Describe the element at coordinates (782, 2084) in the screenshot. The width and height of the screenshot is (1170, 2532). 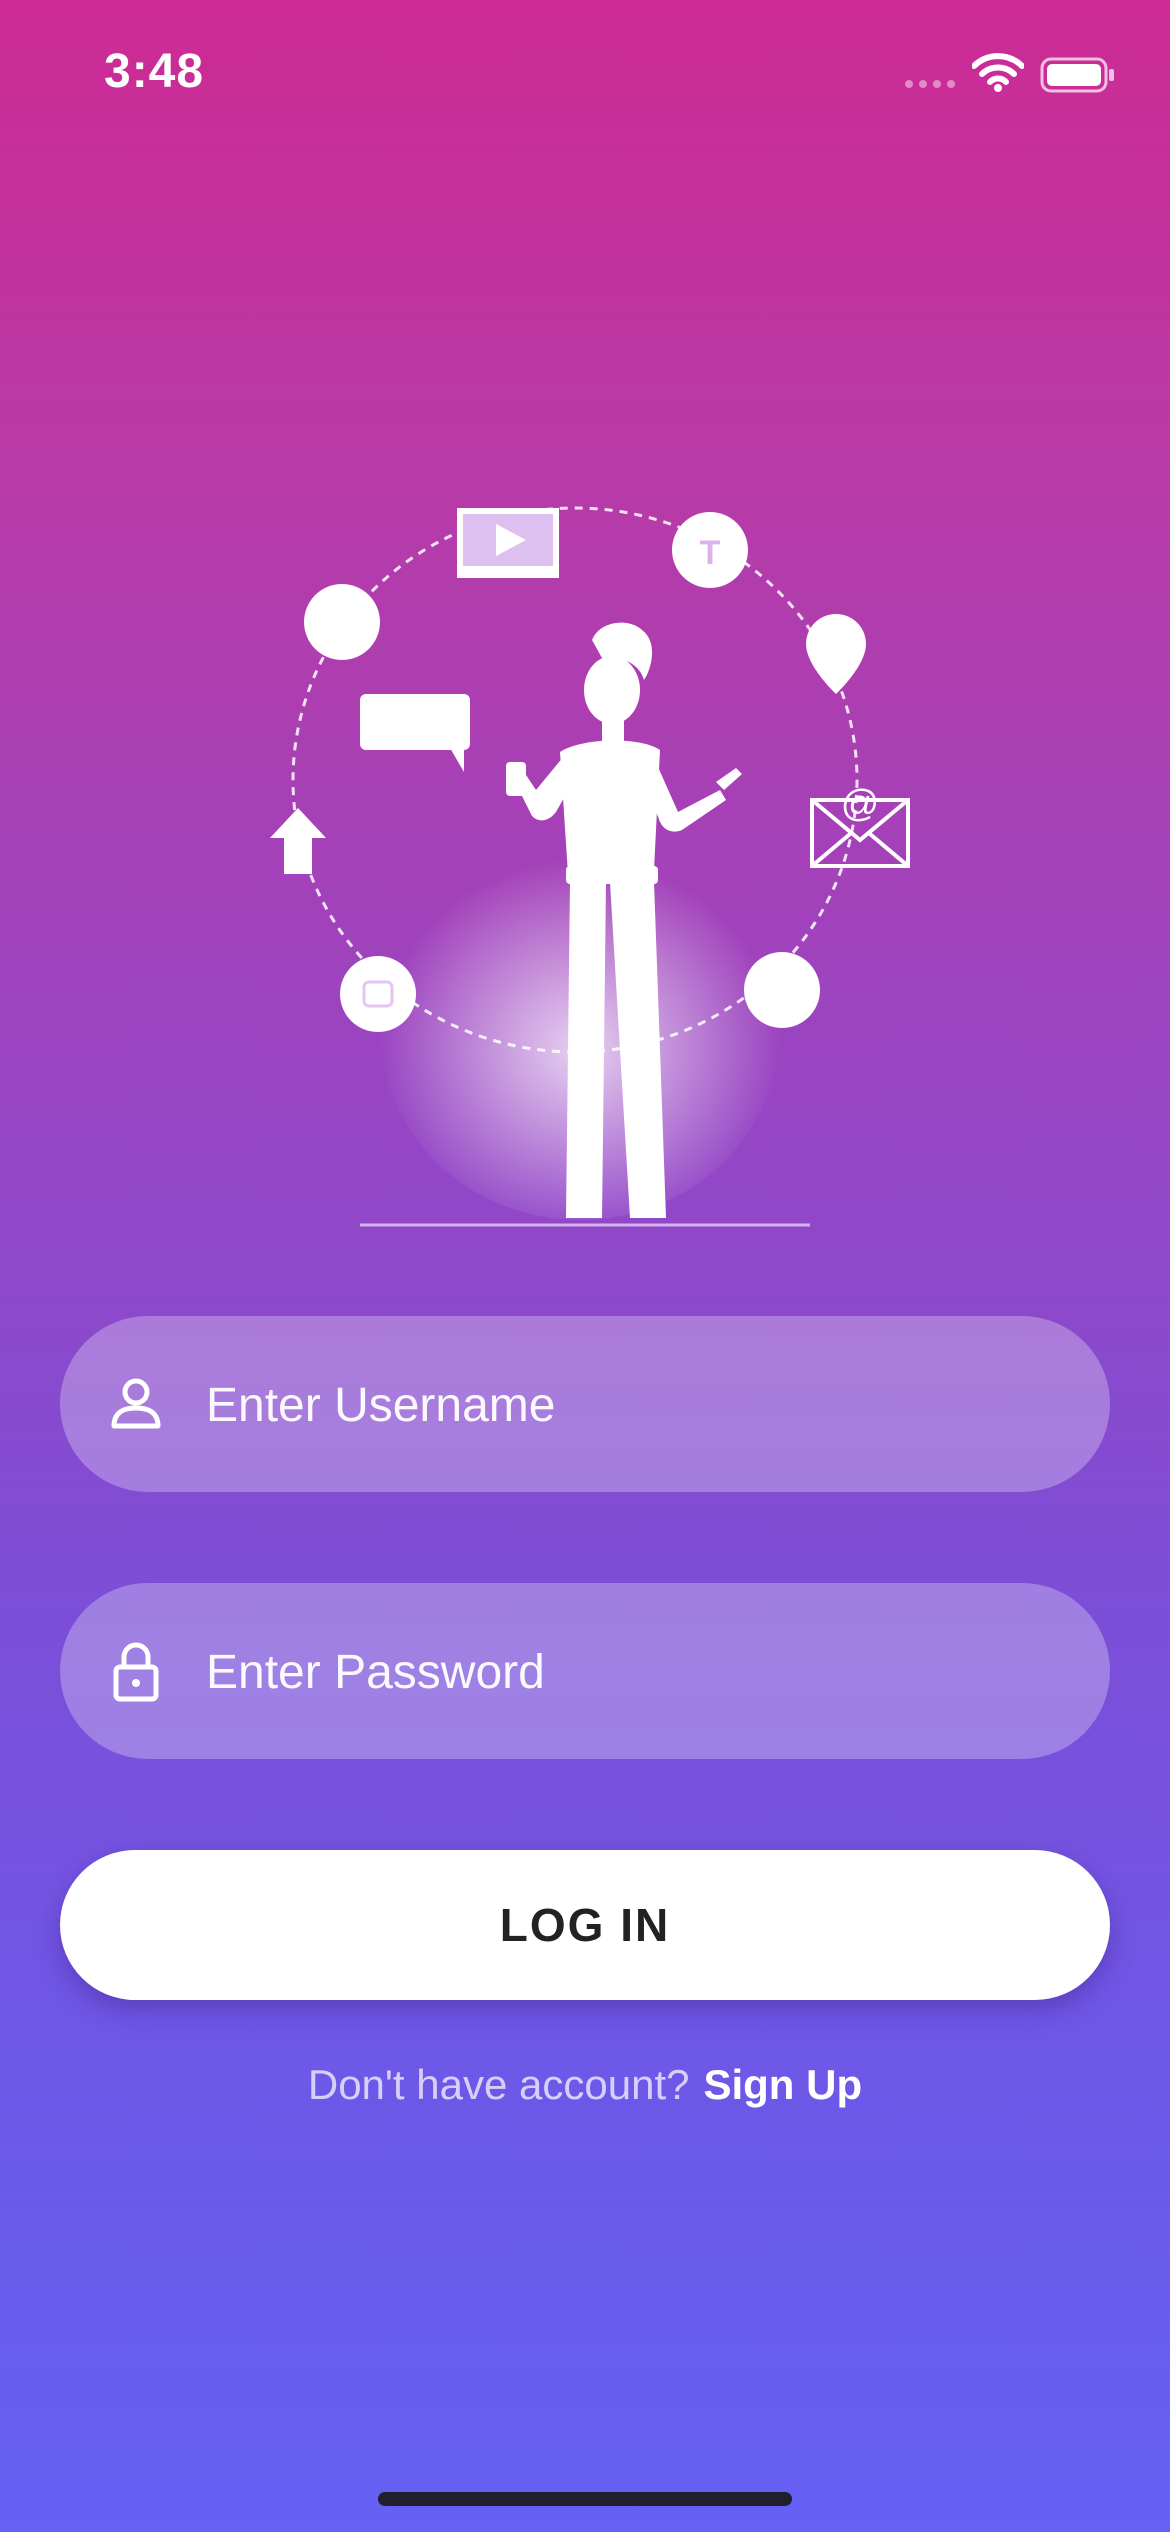
I see `signup-link: Sign Up` at that location.